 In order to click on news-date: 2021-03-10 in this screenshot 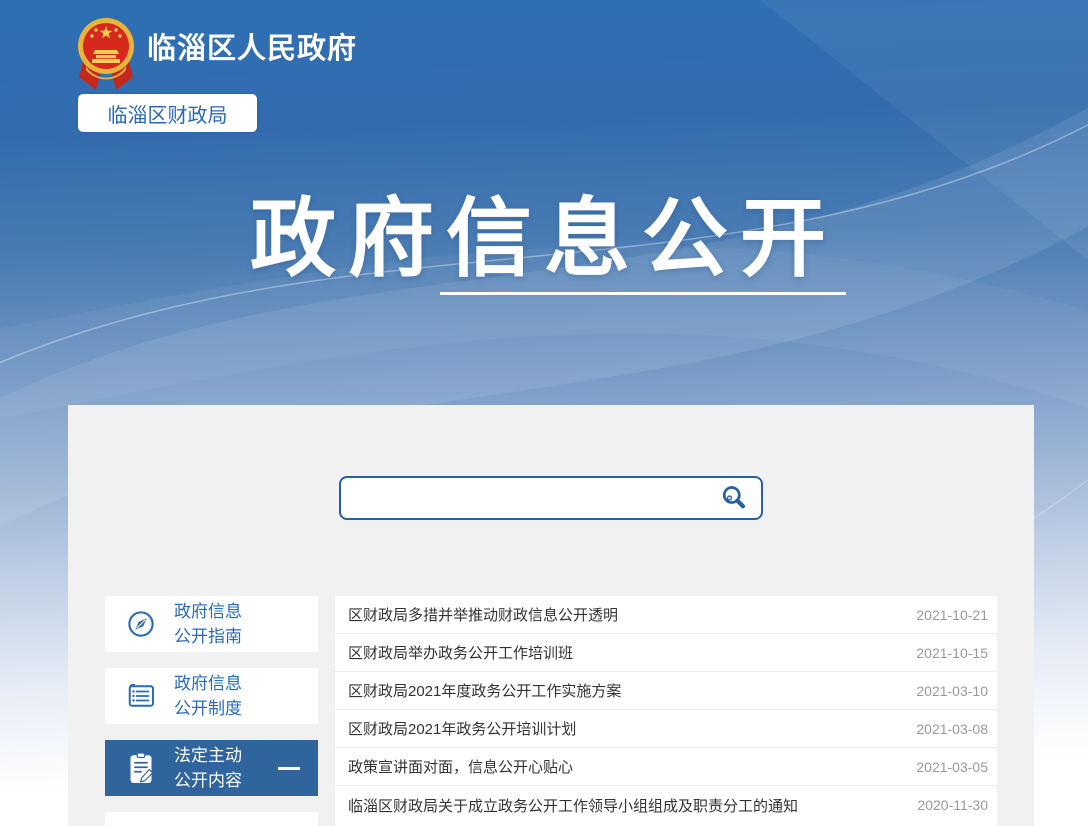, I will do `click(952, 690)`.